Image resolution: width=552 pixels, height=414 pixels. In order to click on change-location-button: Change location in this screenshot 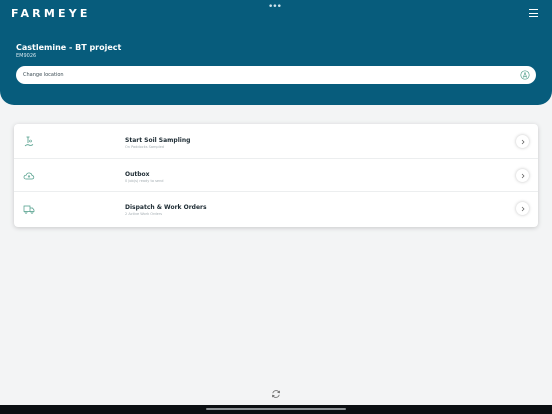, I will do `click(276, 75)`.